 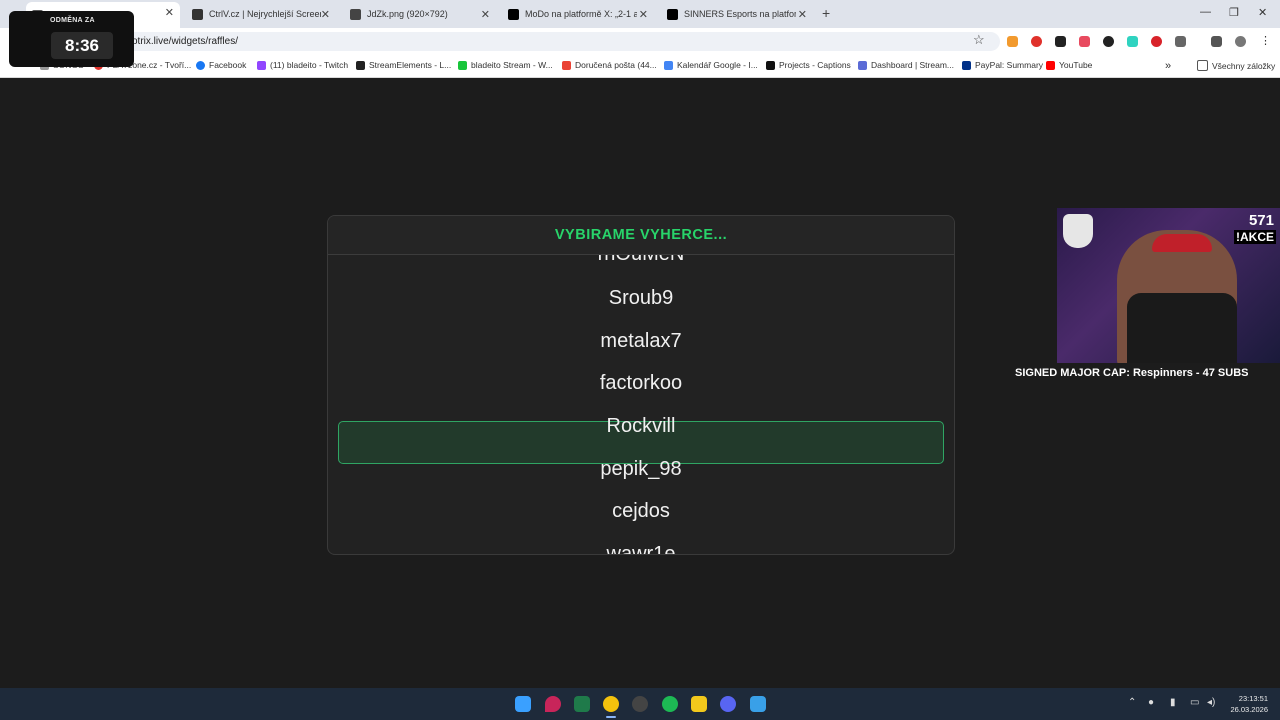 What do you see at coordinates (566, 65) in the screenshot?
I see `gmail-icon` at bounding box center [566, 65].